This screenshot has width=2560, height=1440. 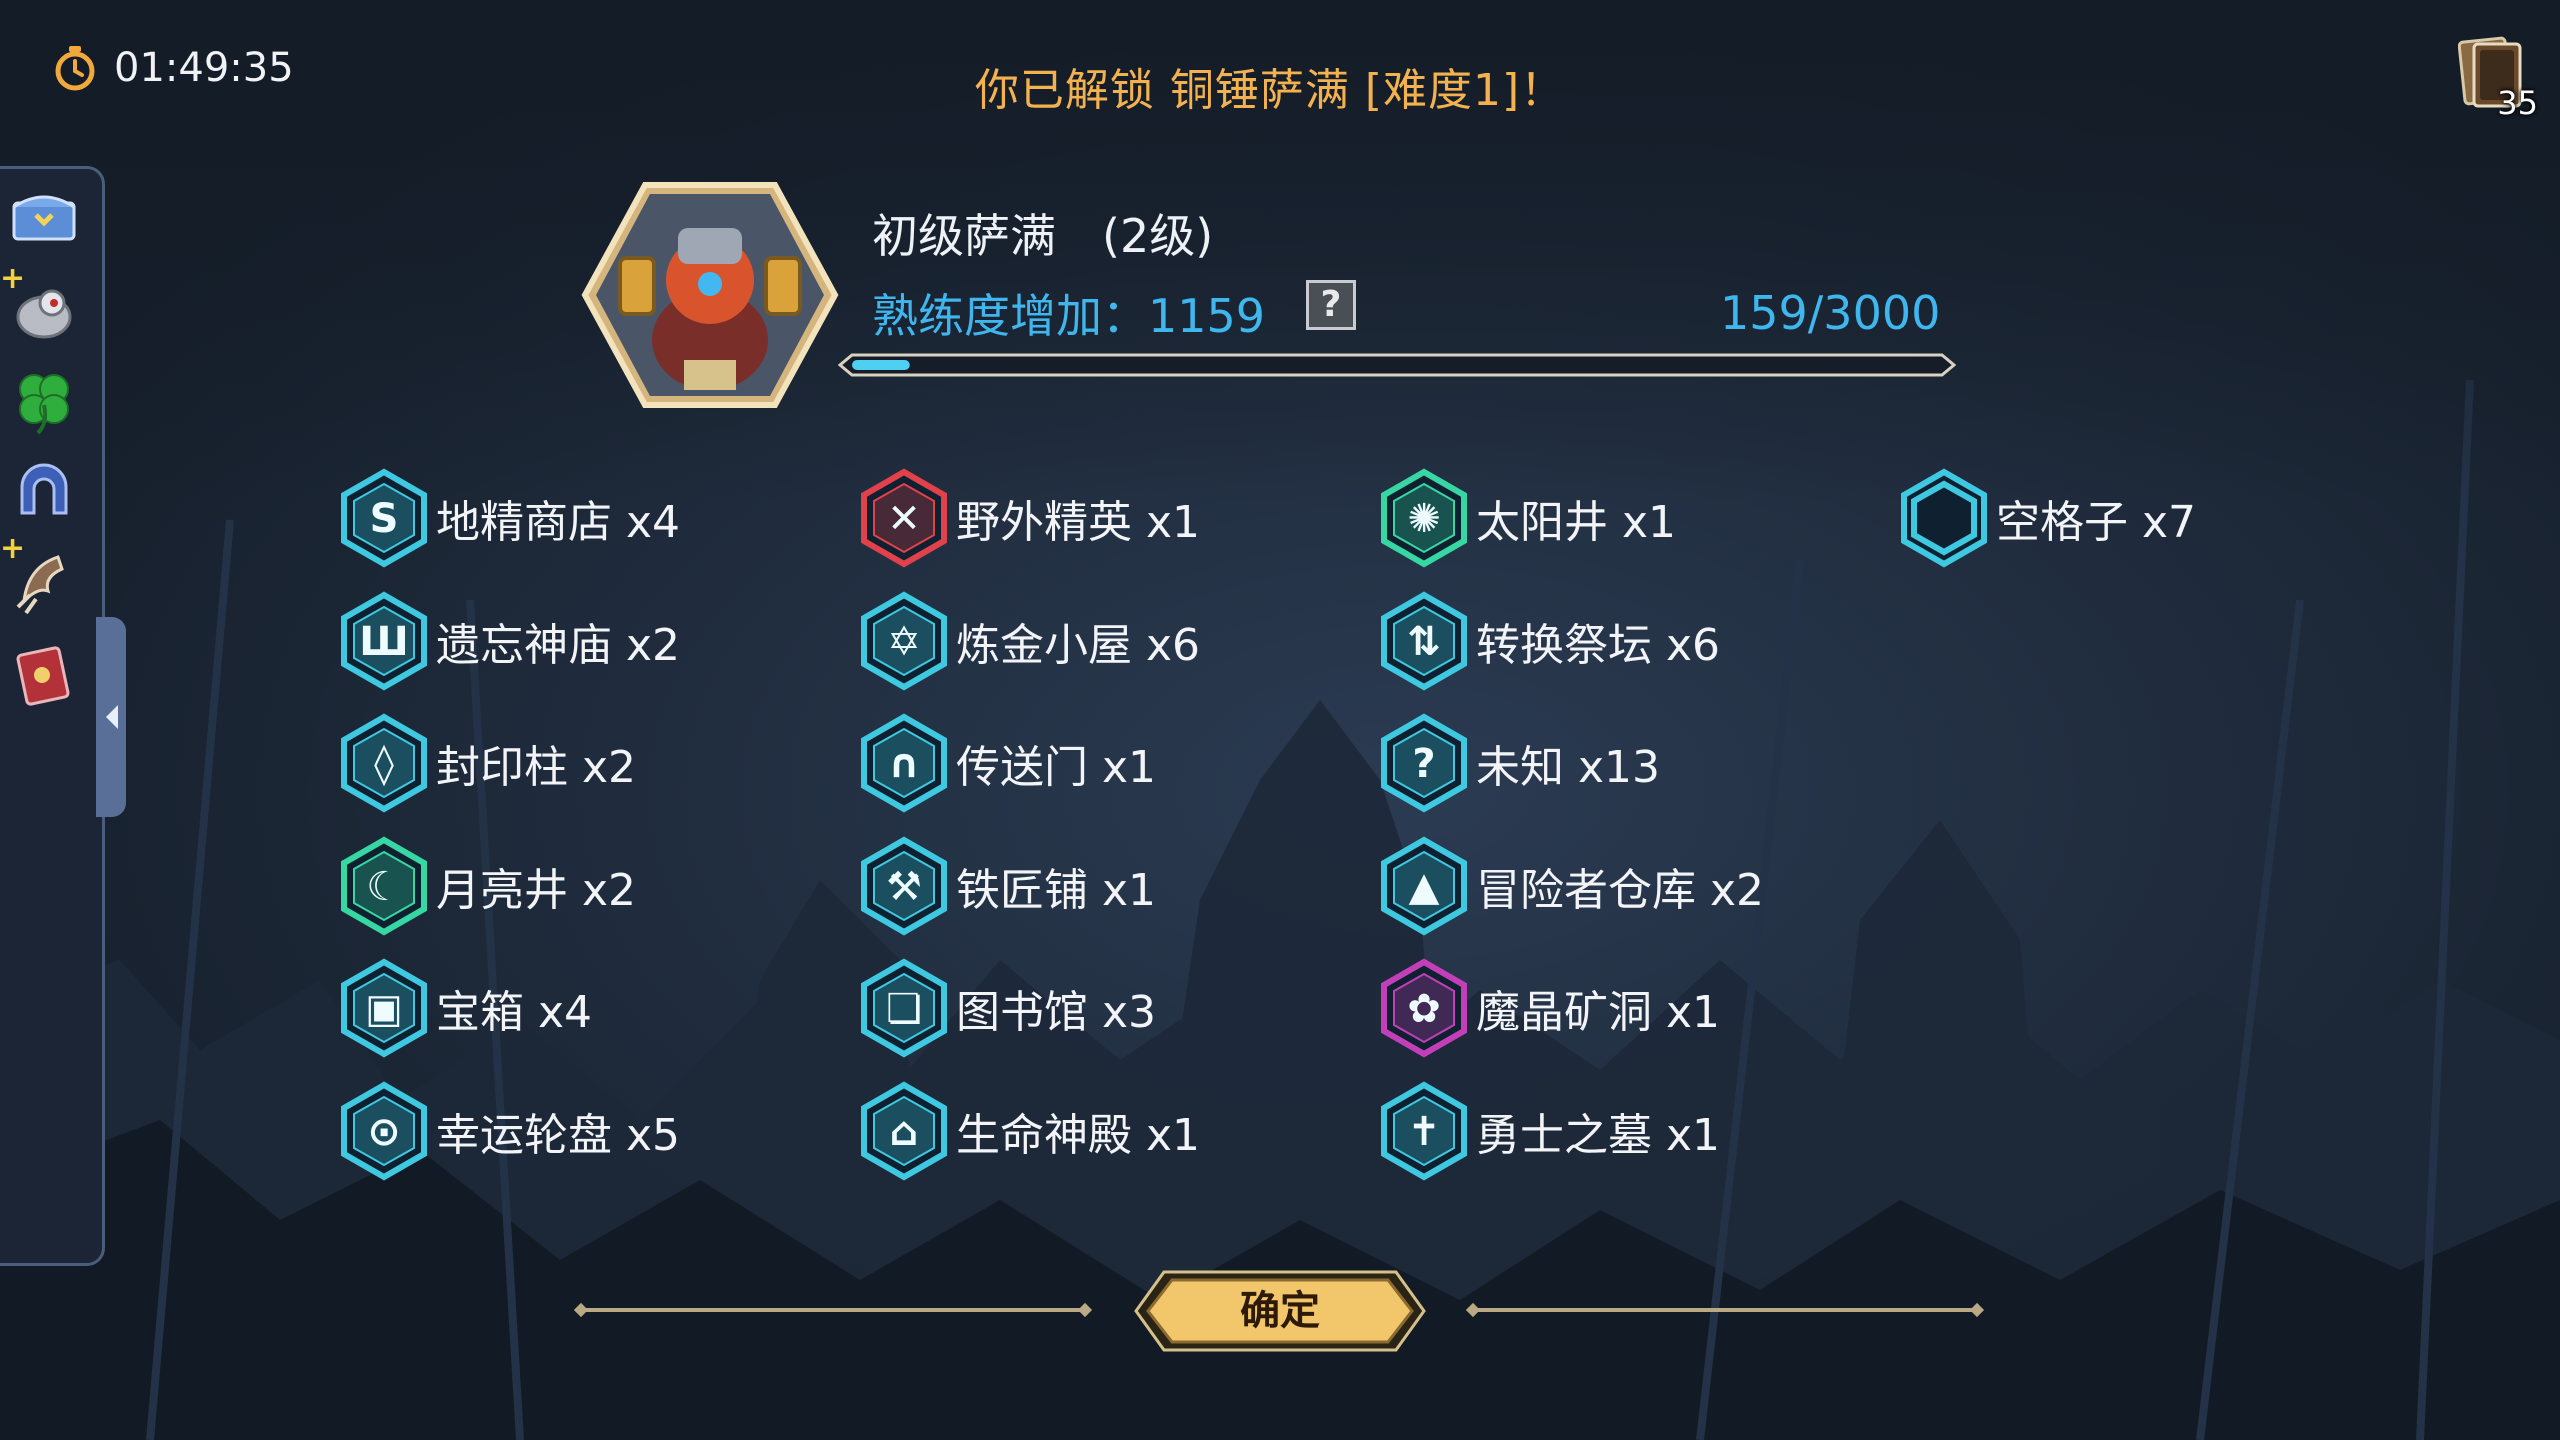 I want to click on right-divider-line, so click(x=1725, y=1310).